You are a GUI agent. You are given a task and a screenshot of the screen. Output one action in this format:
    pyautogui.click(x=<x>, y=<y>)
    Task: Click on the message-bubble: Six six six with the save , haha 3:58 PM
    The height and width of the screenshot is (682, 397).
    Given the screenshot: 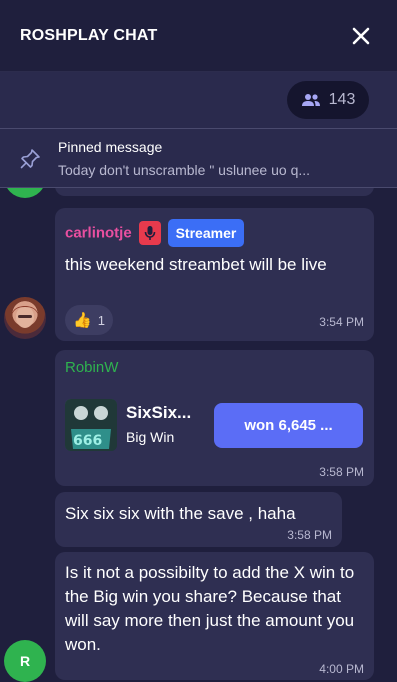 What is the action you would take?
    pyautogui.click(x=198, y=519)
    